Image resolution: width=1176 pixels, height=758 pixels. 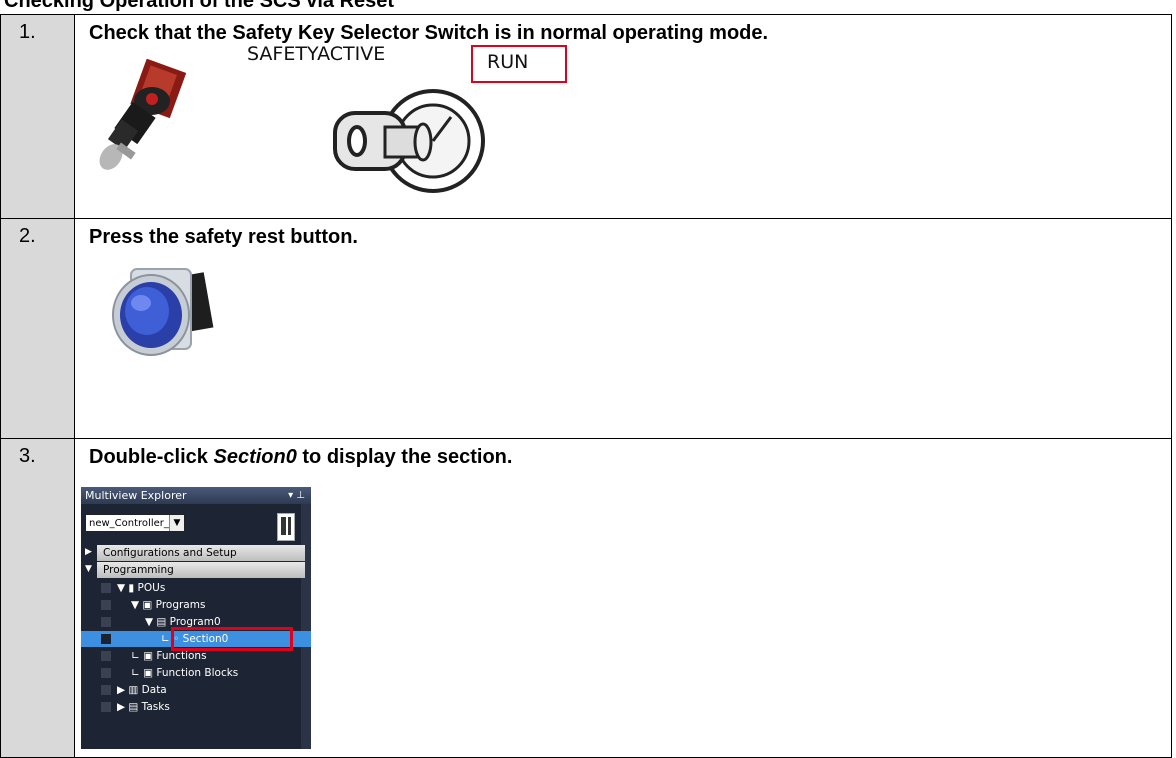 I want to click on section0-highlight-box, so click(x=232, y=639).